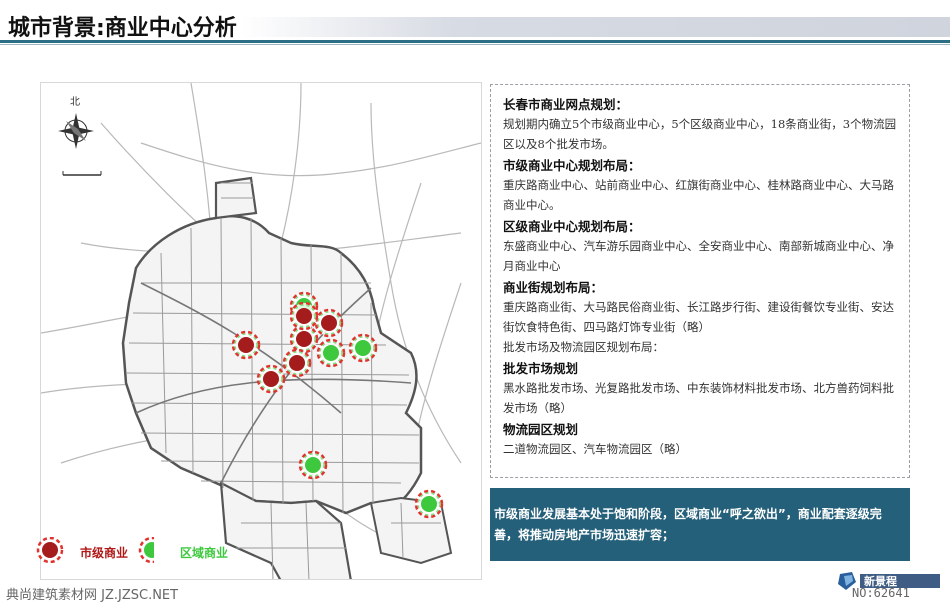 Image resolution: width=950 pixels, height=607 pixels. I want to click on compass-icon, so click(76, 131).